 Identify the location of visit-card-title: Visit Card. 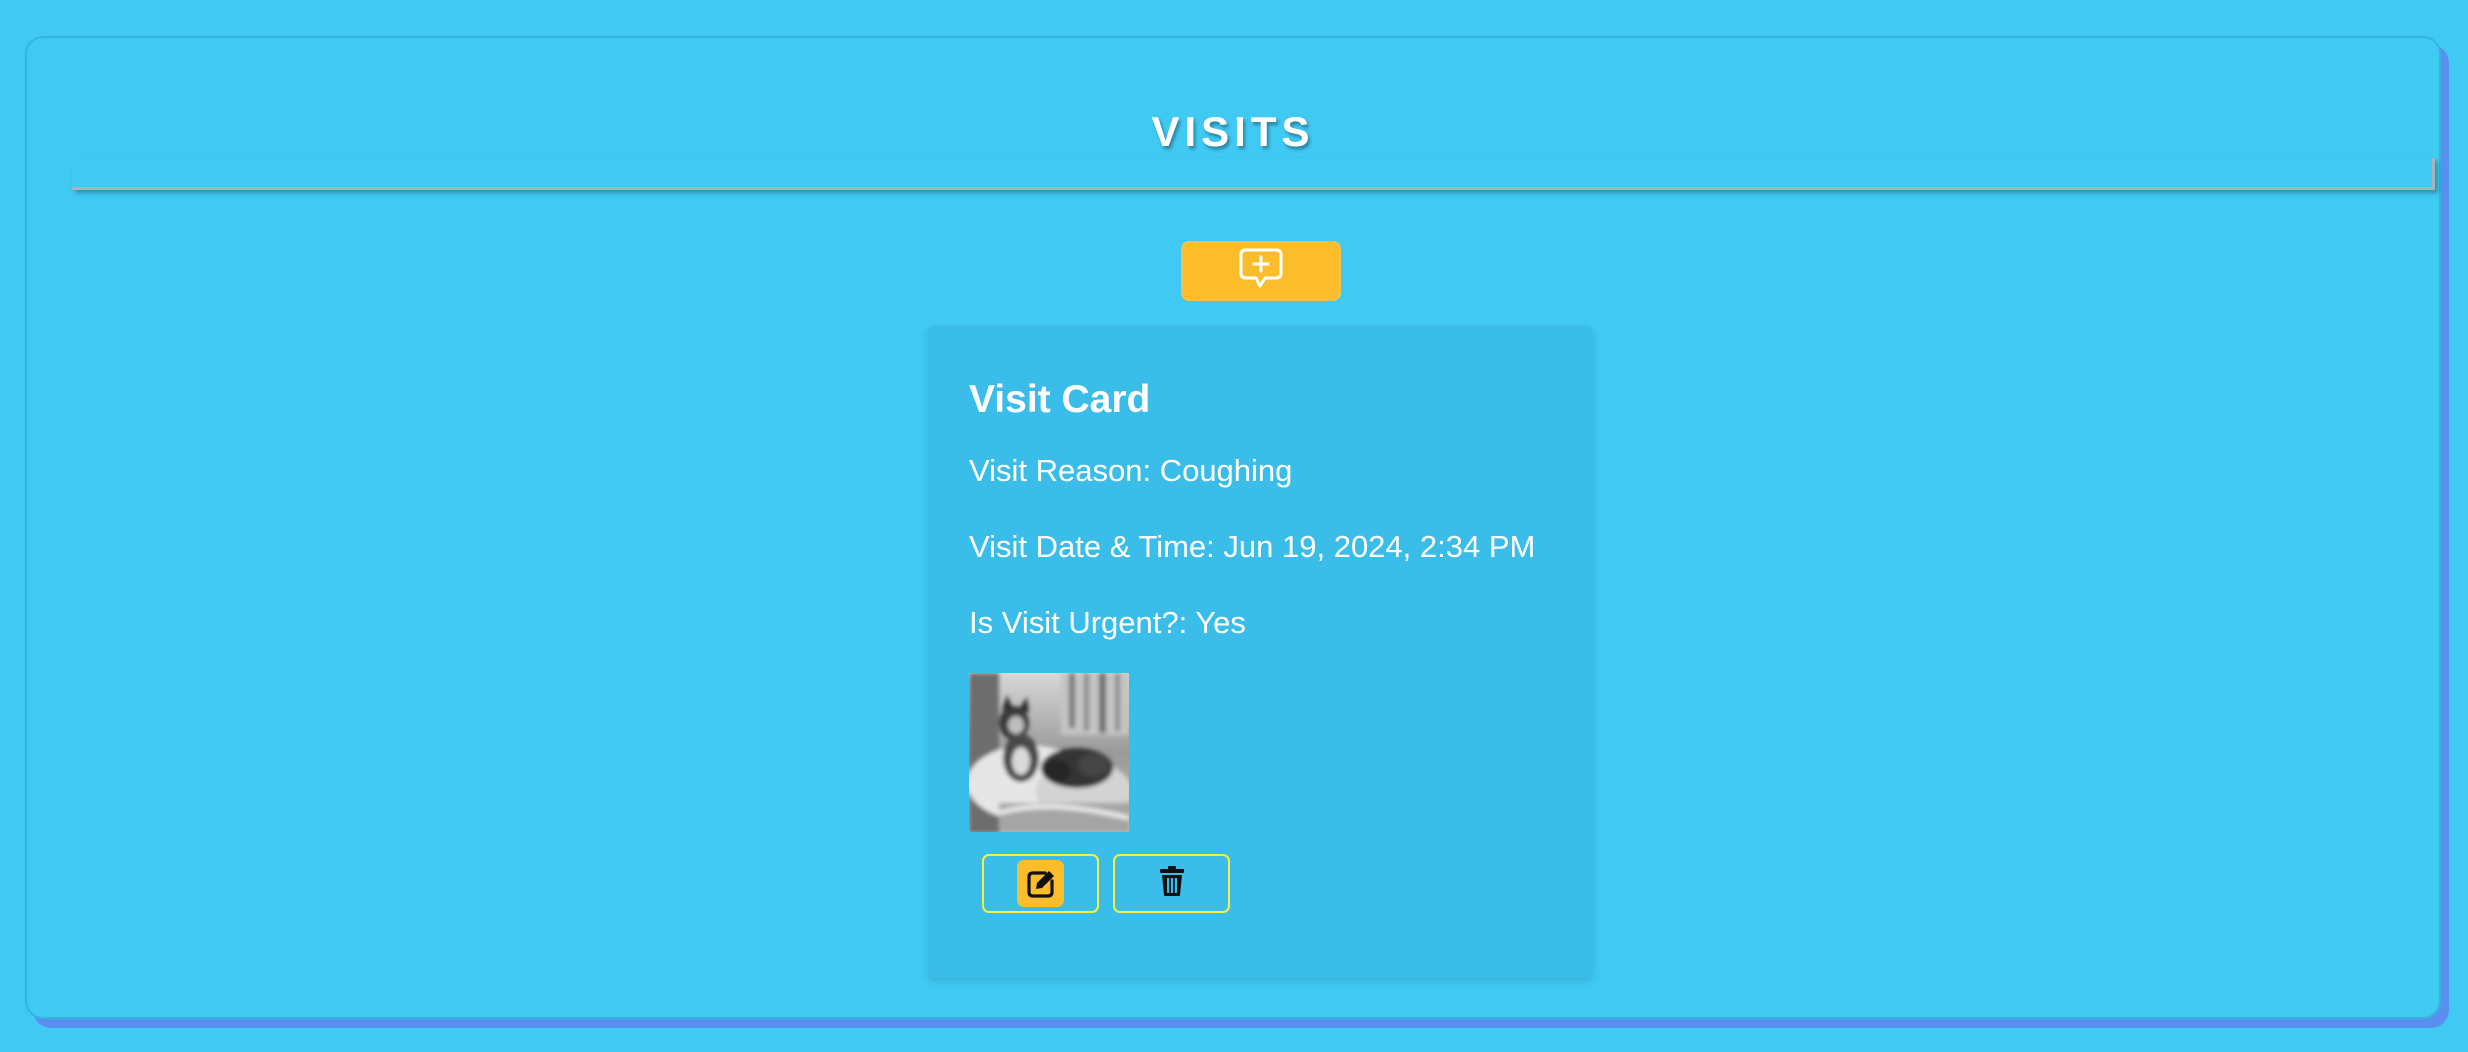
(1060, 399).